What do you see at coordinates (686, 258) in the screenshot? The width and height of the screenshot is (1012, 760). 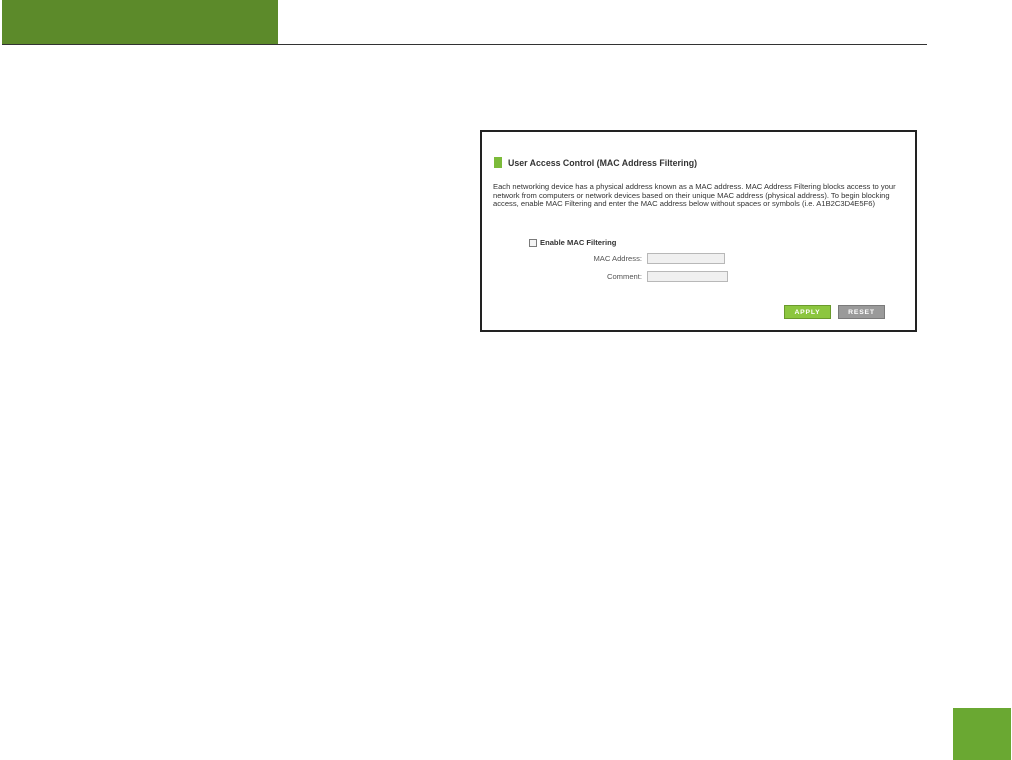 I see `mac-address-input` at bounding box center [686, 258].